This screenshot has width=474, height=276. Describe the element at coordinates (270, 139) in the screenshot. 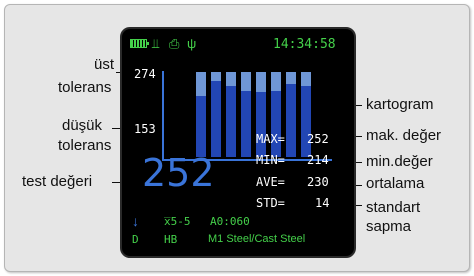

I see `max-label: MAX=` at that location.